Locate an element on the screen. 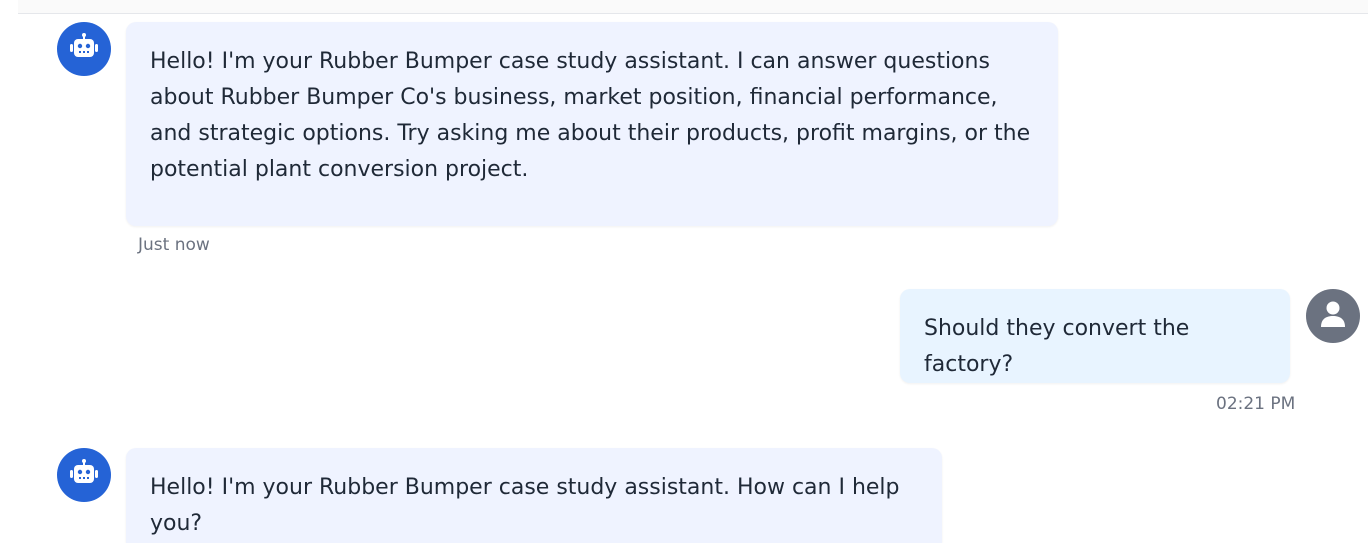 The width and height of the screenshot is (1368, 543). message-text: Should they convert the factory? is located at coordinates (1057, 346).